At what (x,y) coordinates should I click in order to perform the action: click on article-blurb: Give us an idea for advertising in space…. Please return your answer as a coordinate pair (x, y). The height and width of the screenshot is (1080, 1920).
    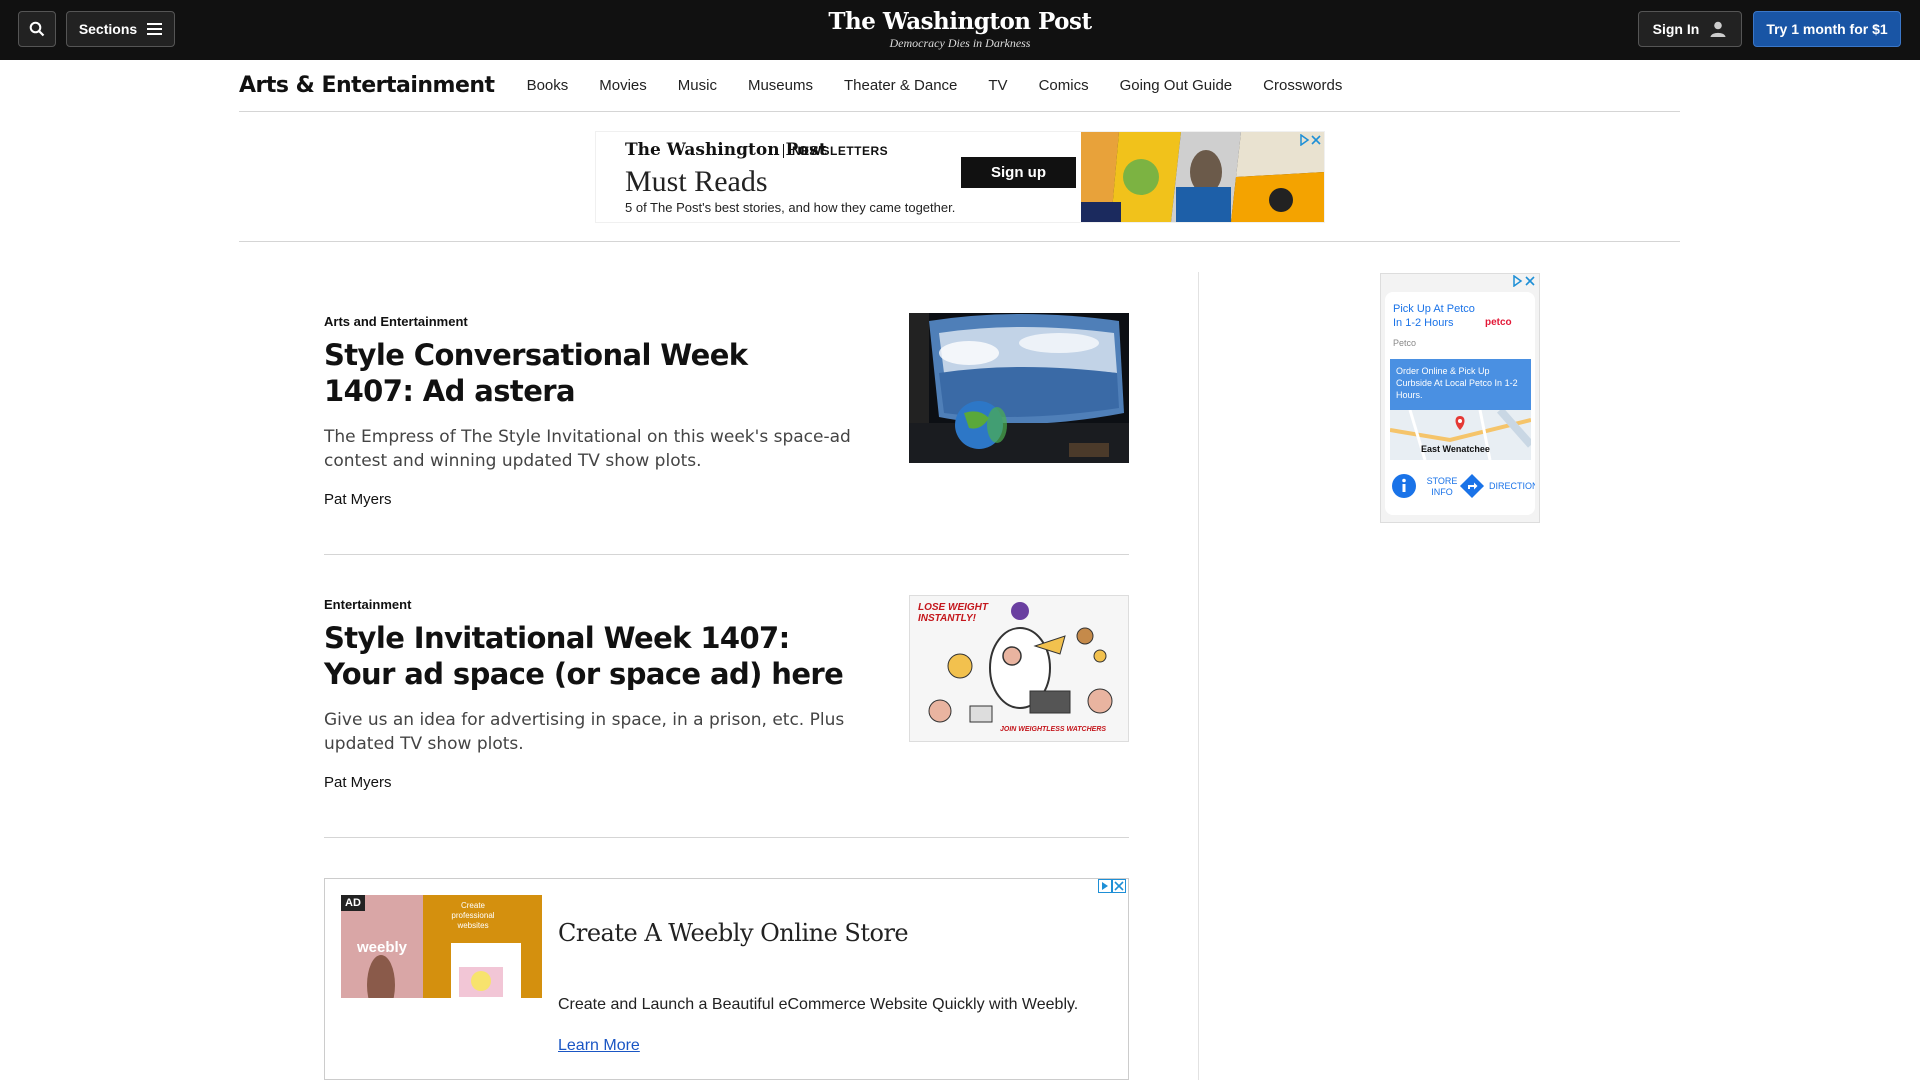
    Looking at the image, I should click on (584, 732).